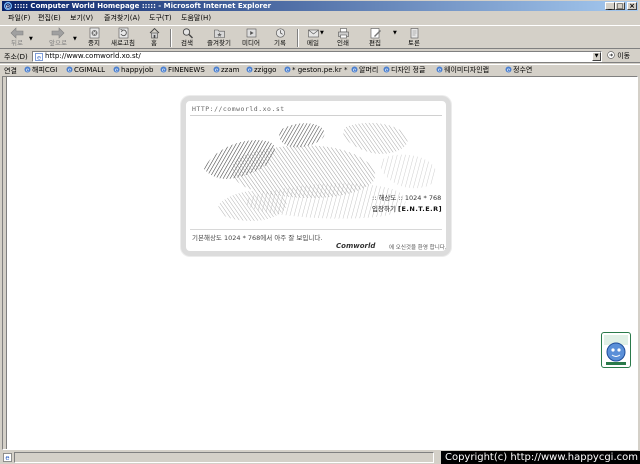 The width and height of the screenshot is (640, 464). I want to click on link-item: e 웨이미디자인랩, so click(462, 70).